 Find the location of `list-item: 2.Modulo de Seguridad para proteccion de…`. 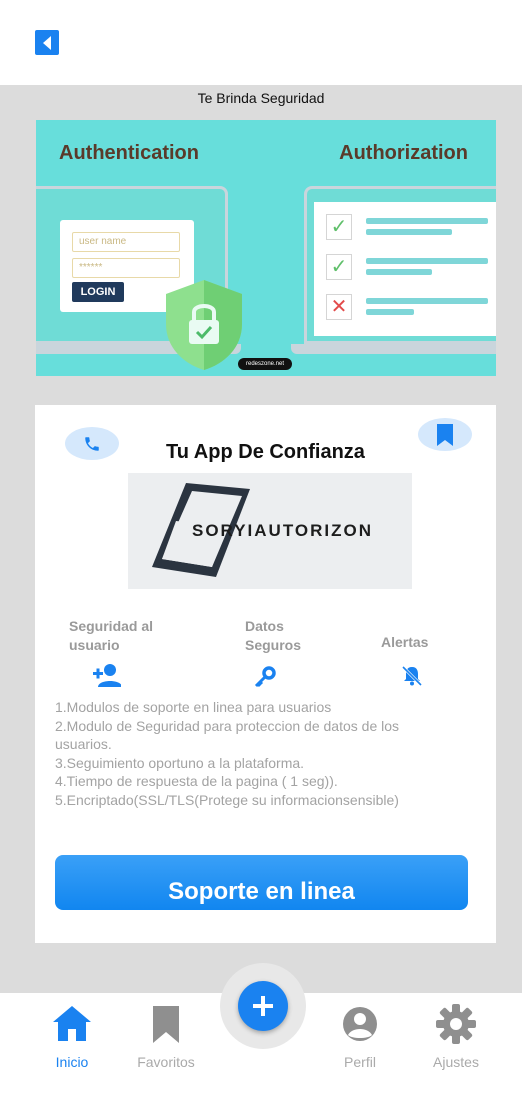

list-item: 2.Modulo de Seguridad para proteccion de… is located at coordinates (227, 735).